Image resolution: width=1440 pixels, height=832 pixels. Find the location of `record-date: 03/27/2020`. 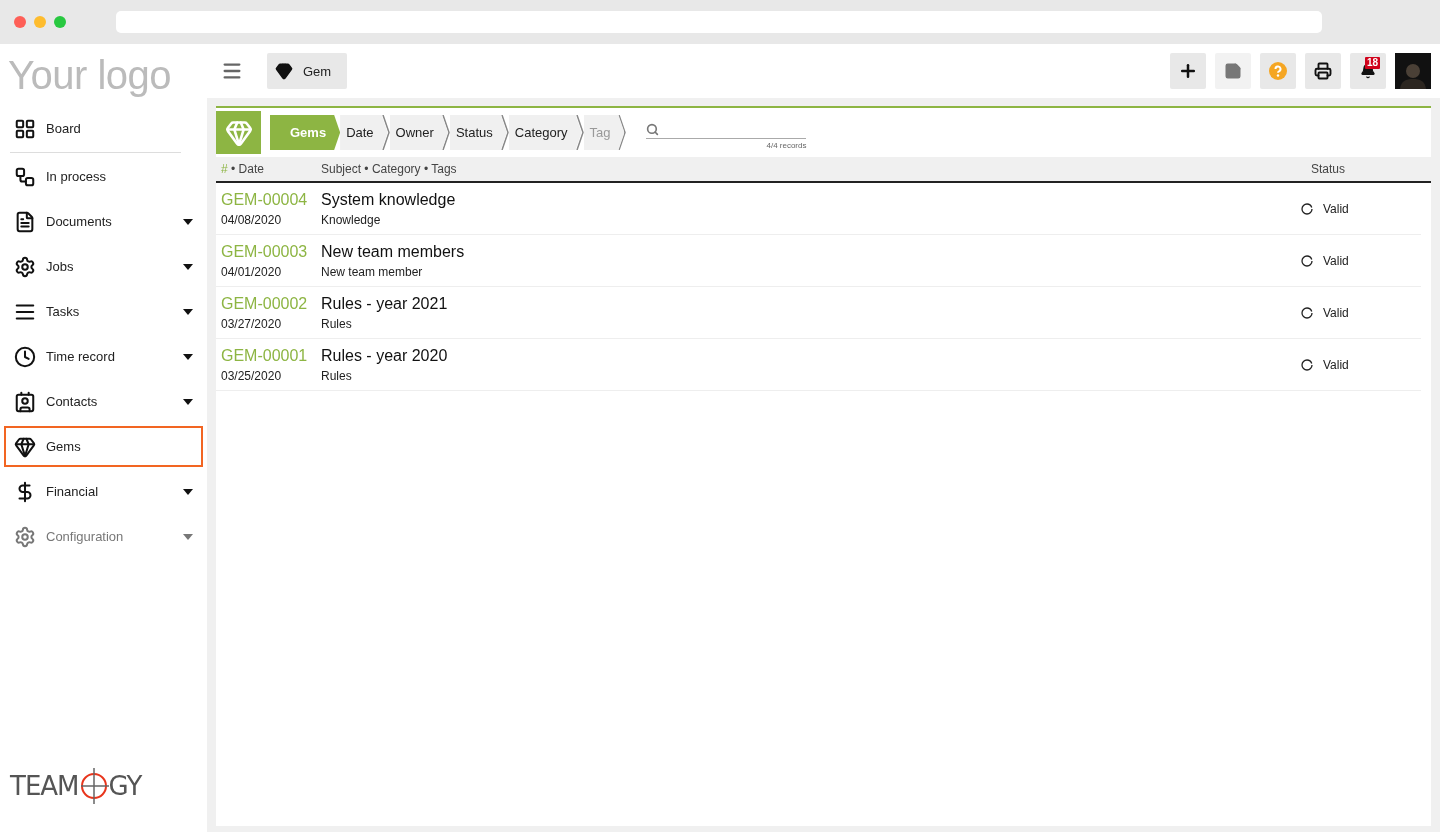

record-date: 03/27/2020 is located at coordinates (252, 323).